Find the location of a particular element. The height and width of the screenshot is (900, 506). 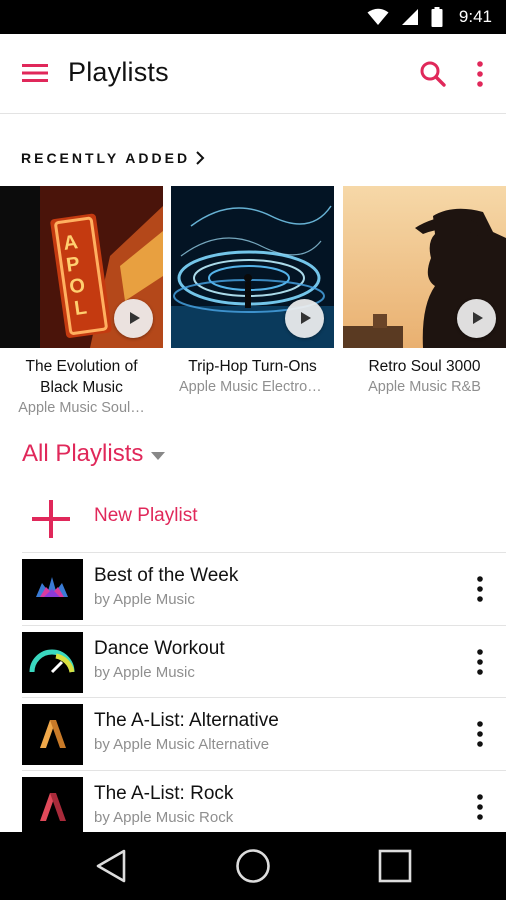

menu-icon is located at coordinates (35, 73).